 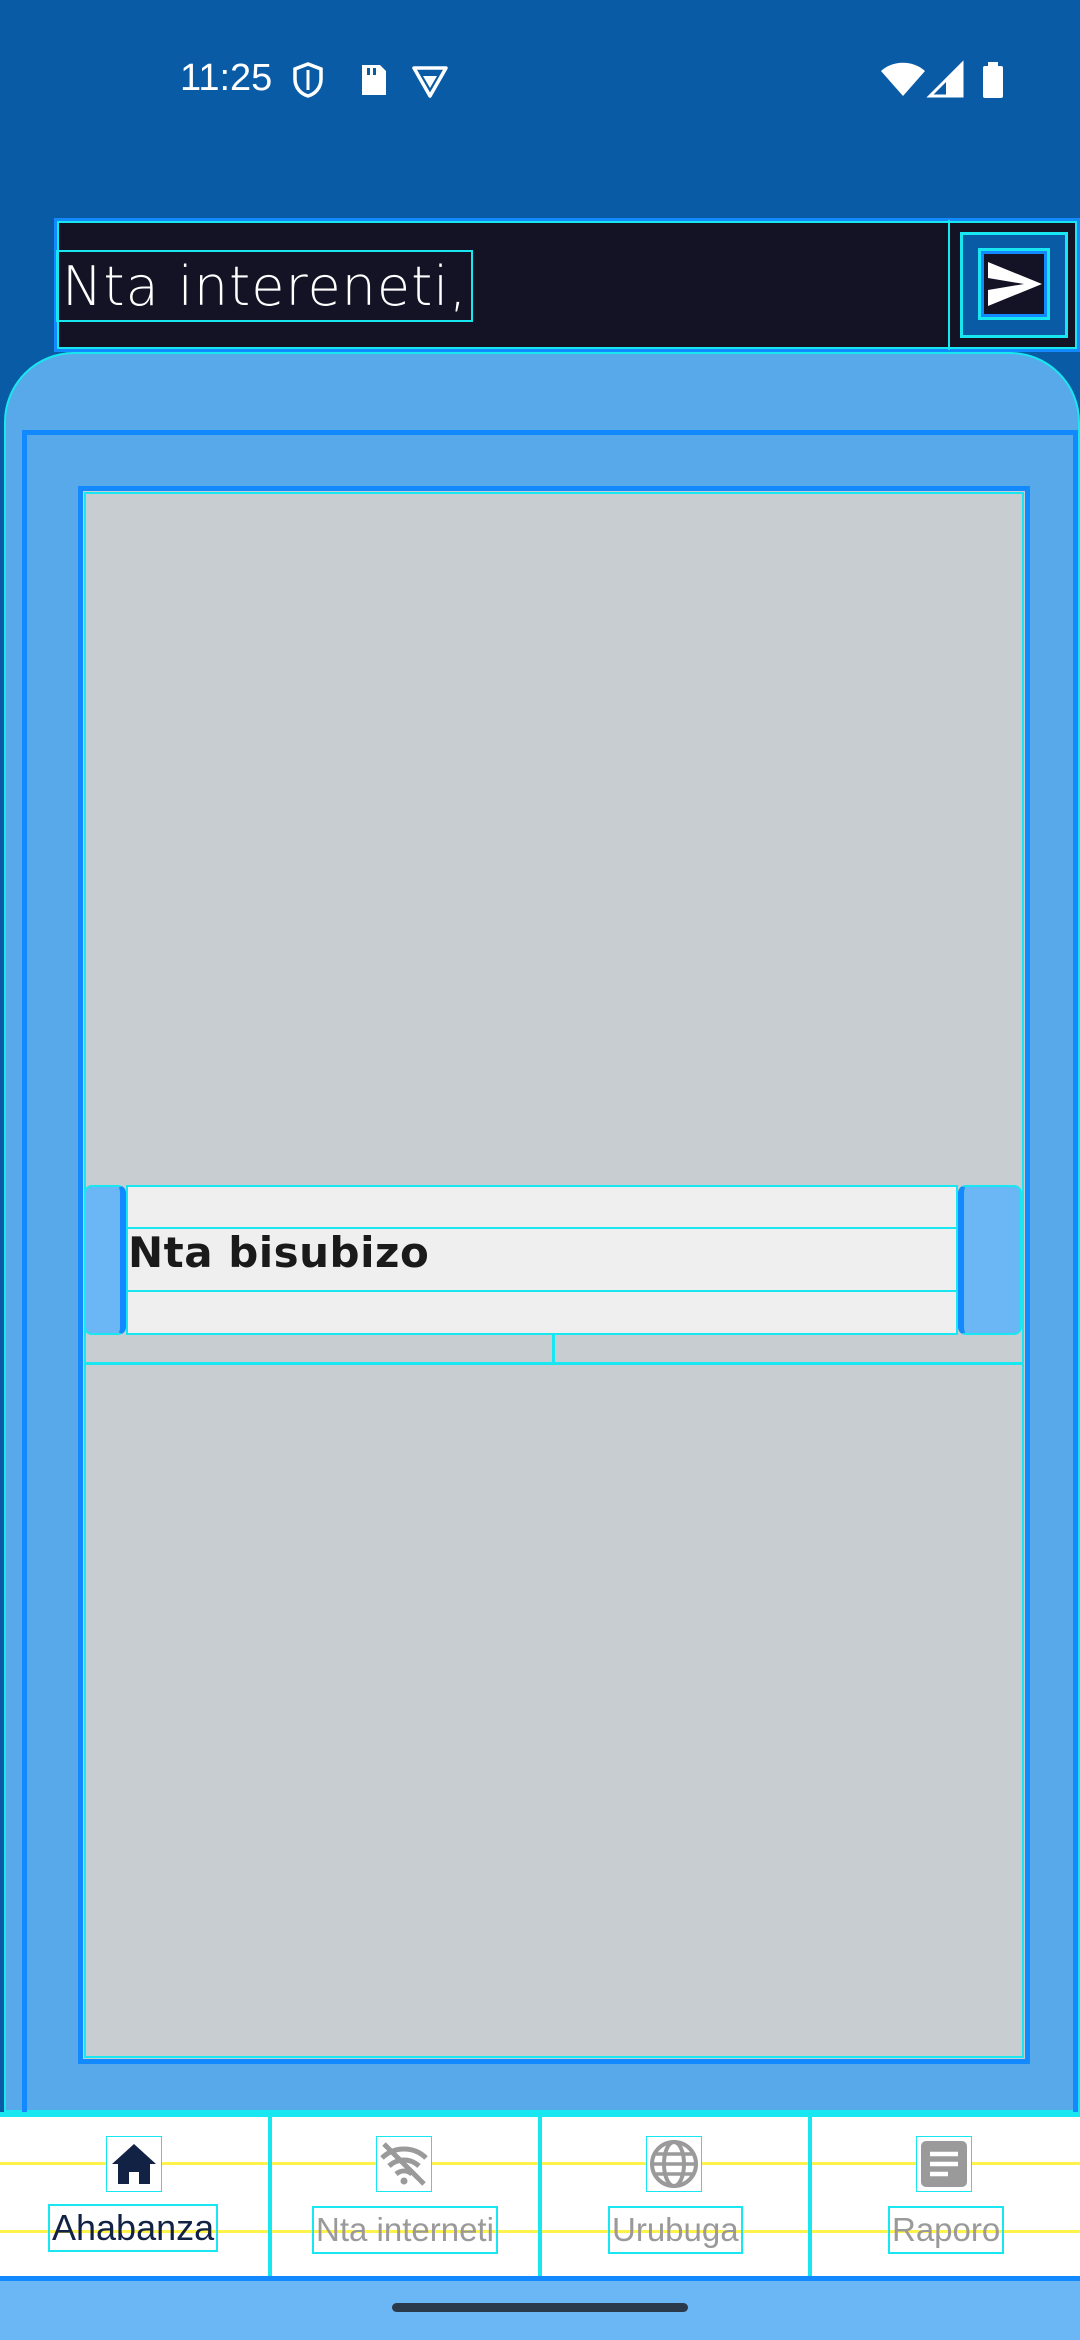 What do you see at coordinates (944, 2164) in the screenshot?
I see `report-icon` at bounding box center [944, 2164].